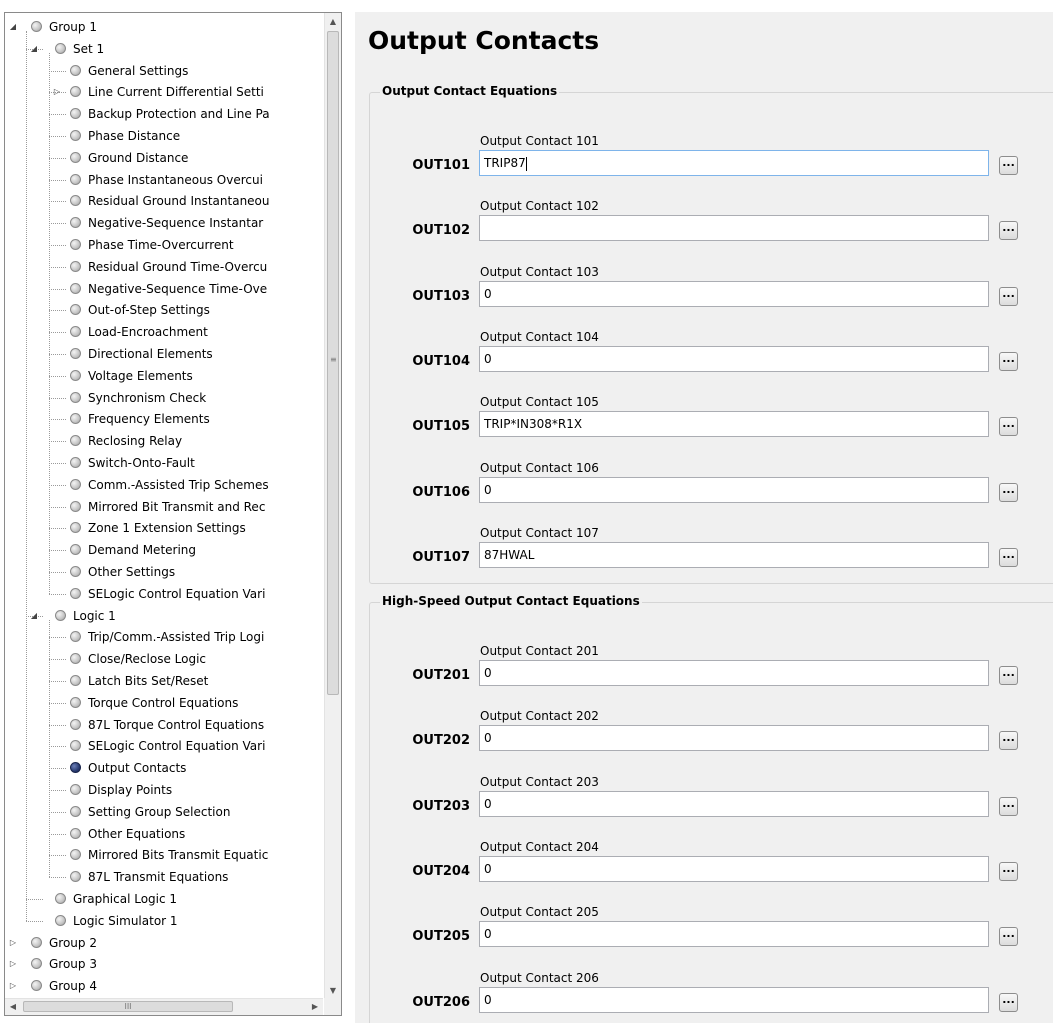  I want to click on tree-node: Mirrored Bit Transmit and Rec, so click(187, 507).